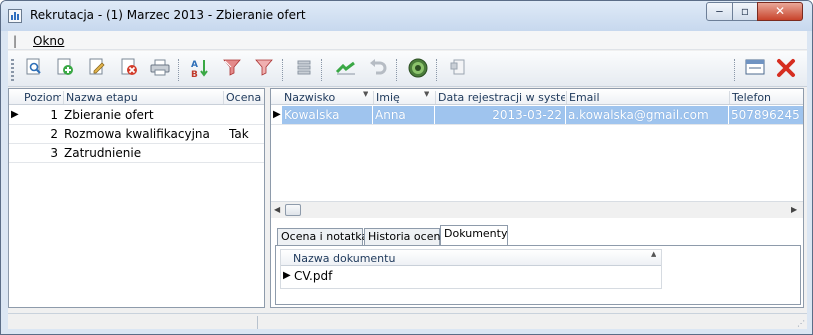  I want to click on column-header-registration-date: Data rejestracji w systemie, so click(500, 97).